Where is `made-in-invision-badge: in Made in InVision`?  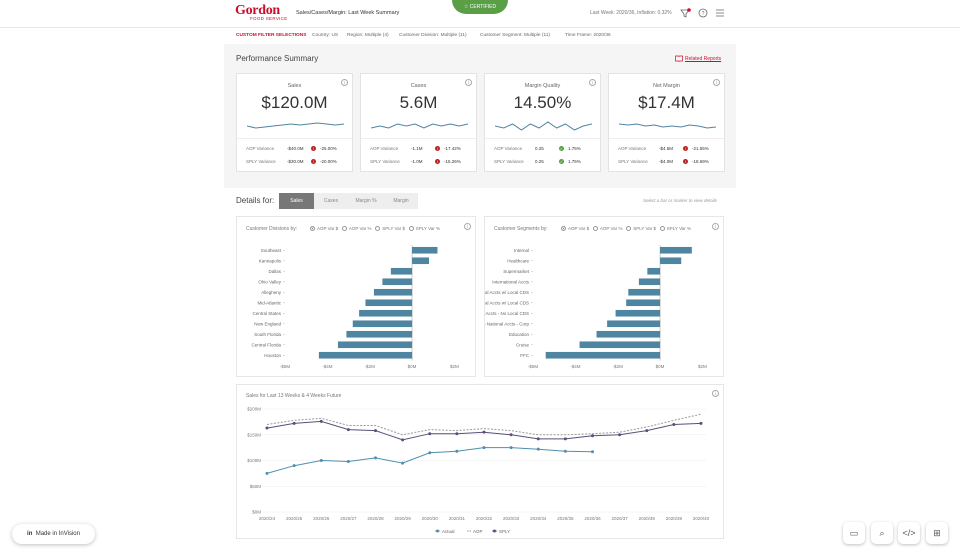
made-in-invision-badge: in Made in InVision is located at coordinates (53, 534).